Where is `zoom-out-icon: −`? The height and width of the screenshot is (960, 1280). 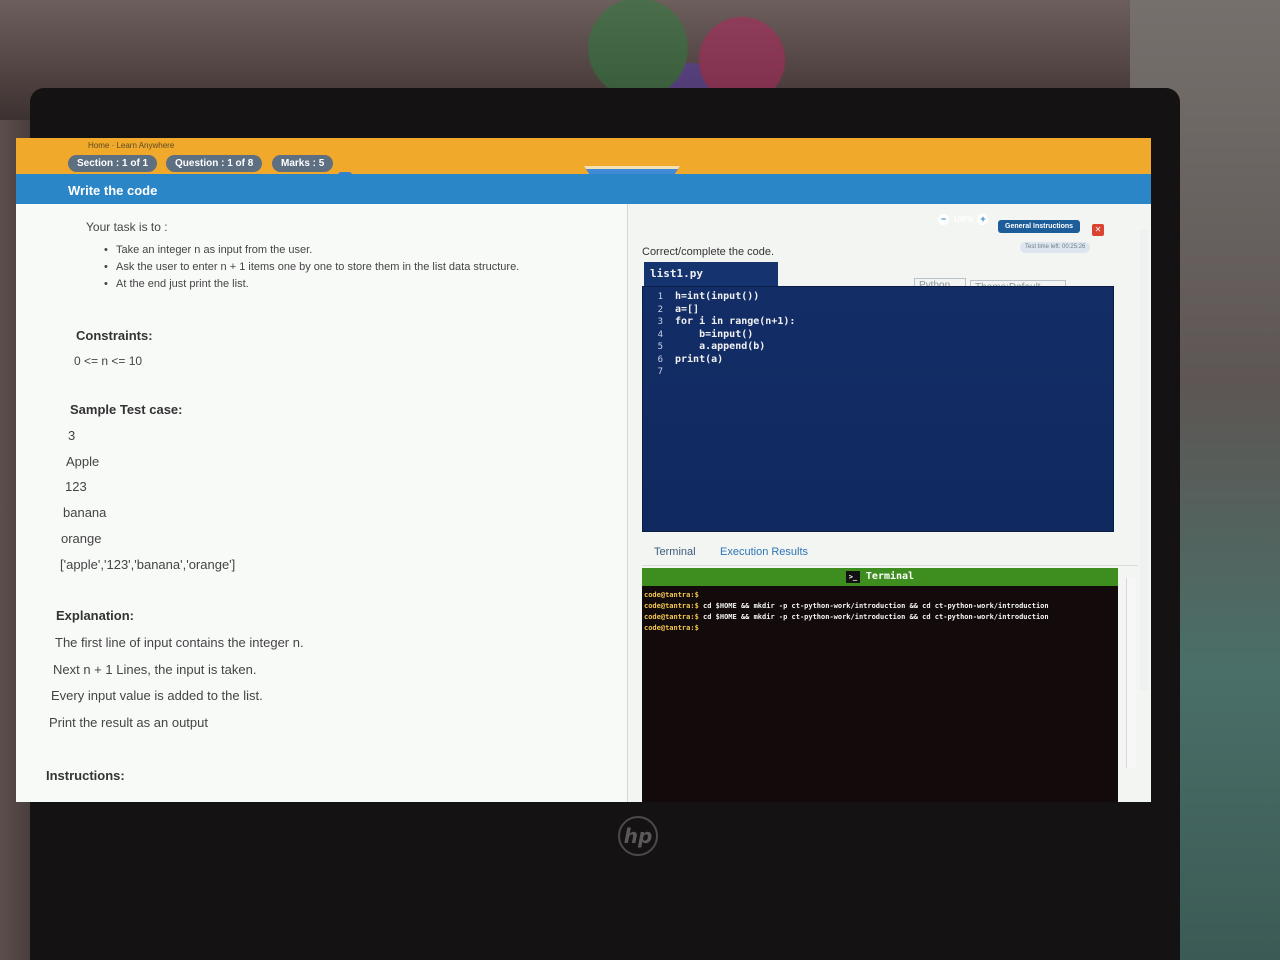 zoom-out-icon: − is located at coordinates (943, 219).